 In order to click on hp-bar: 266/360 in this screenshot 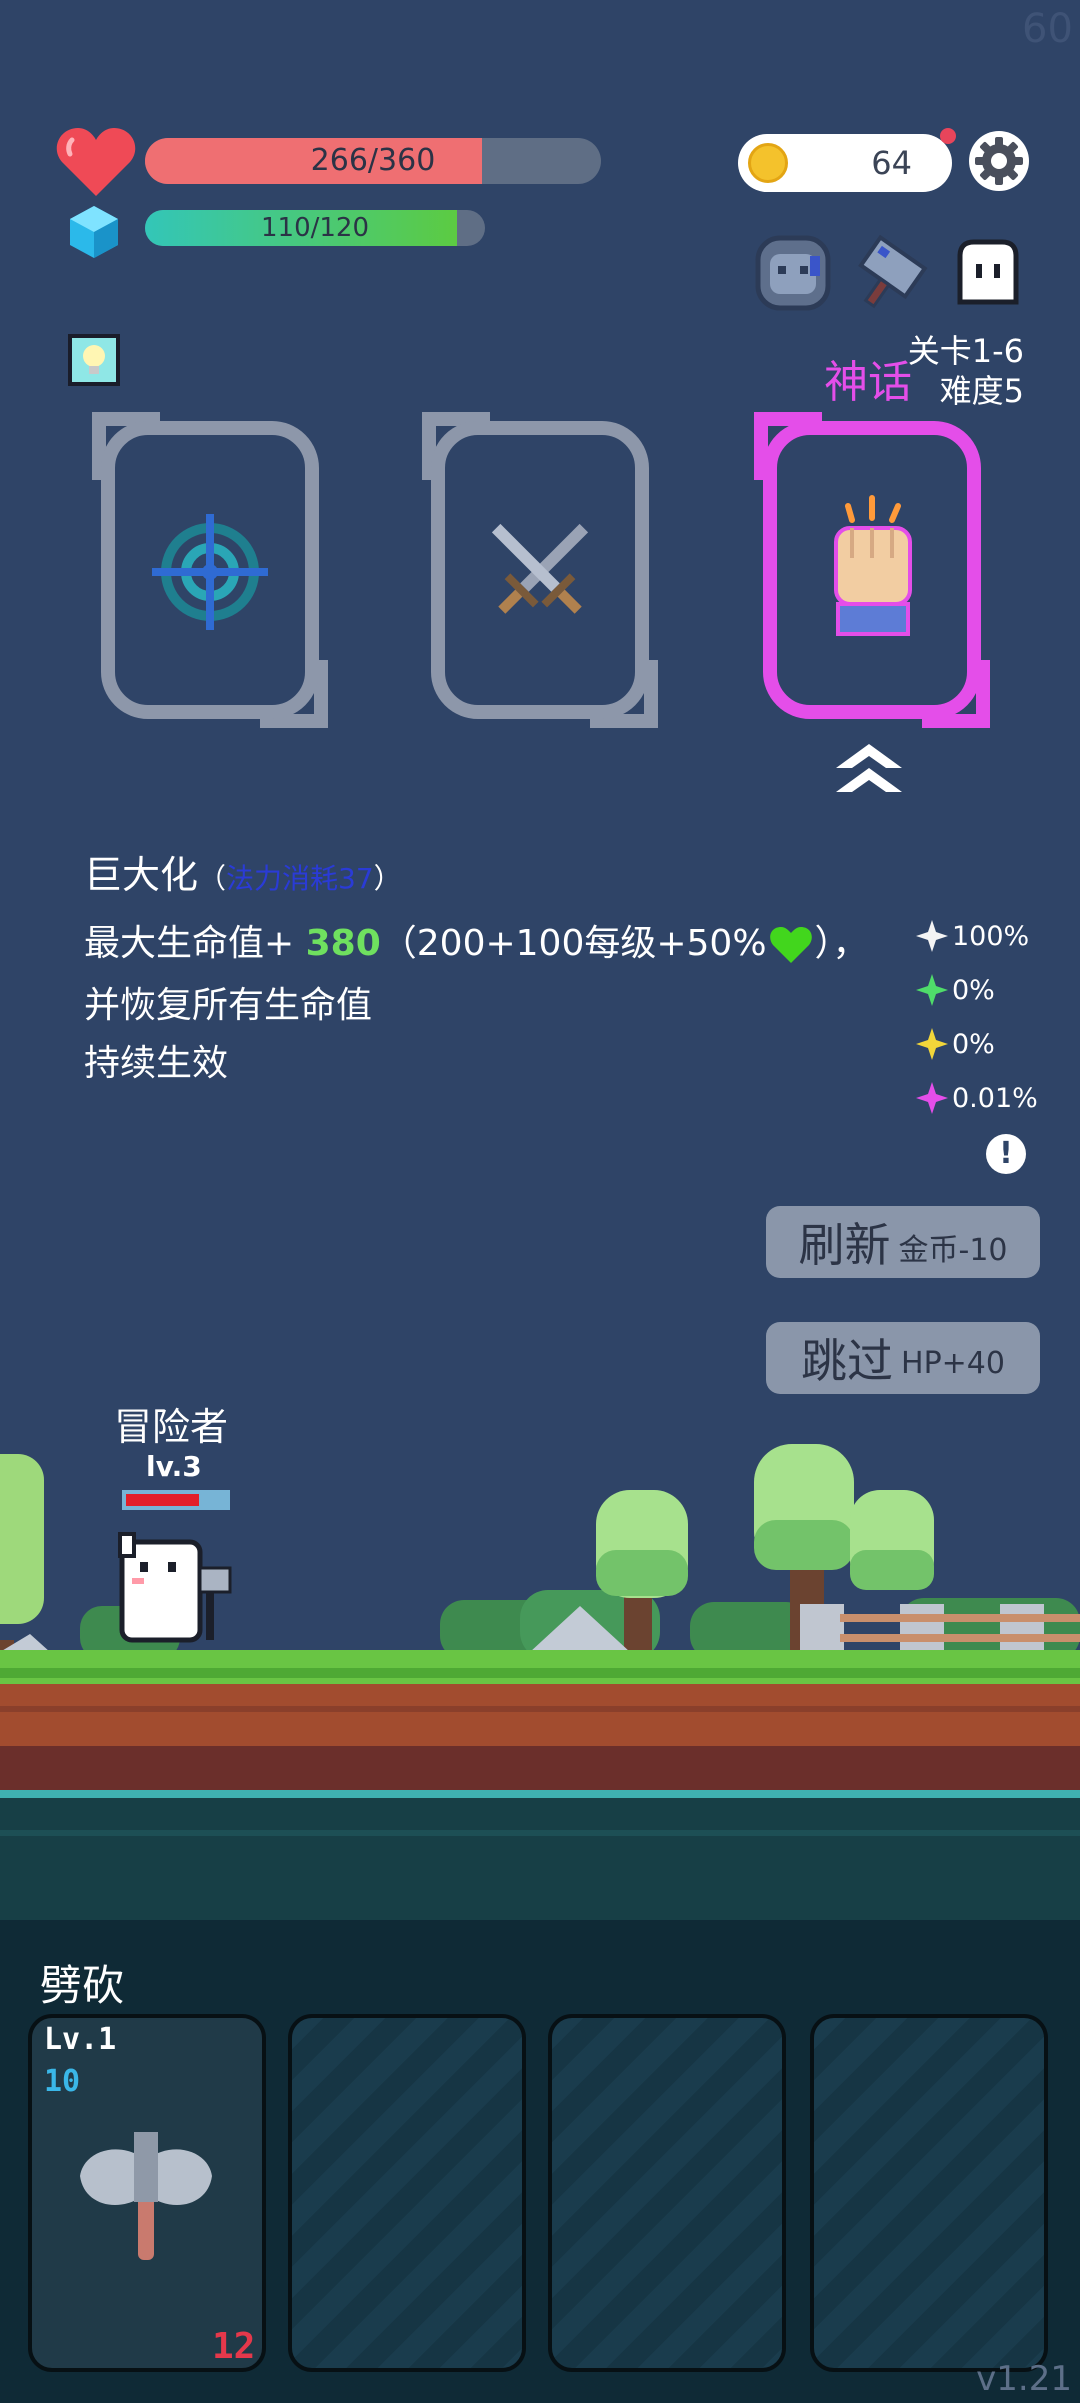, I will do `click(373, 161)`.